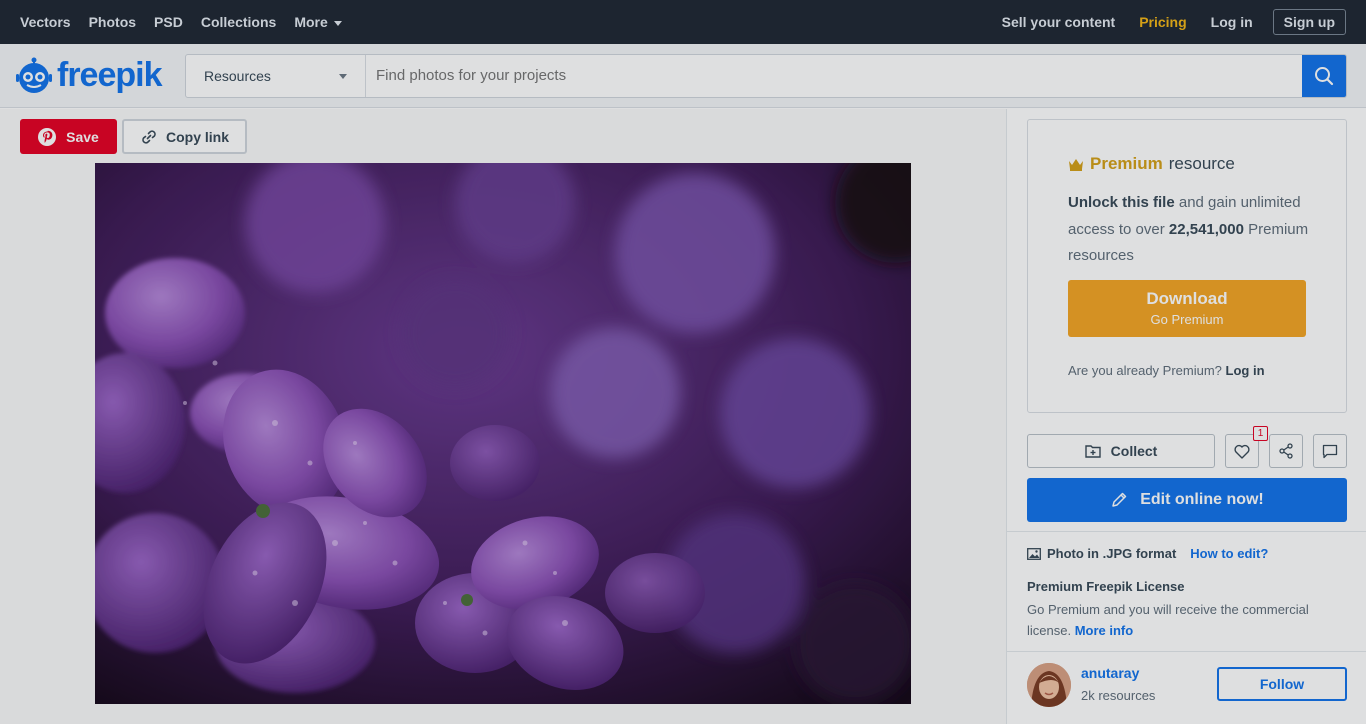 The image size is (1366, 724). I want to click on image-icon, so click(1034, 553).